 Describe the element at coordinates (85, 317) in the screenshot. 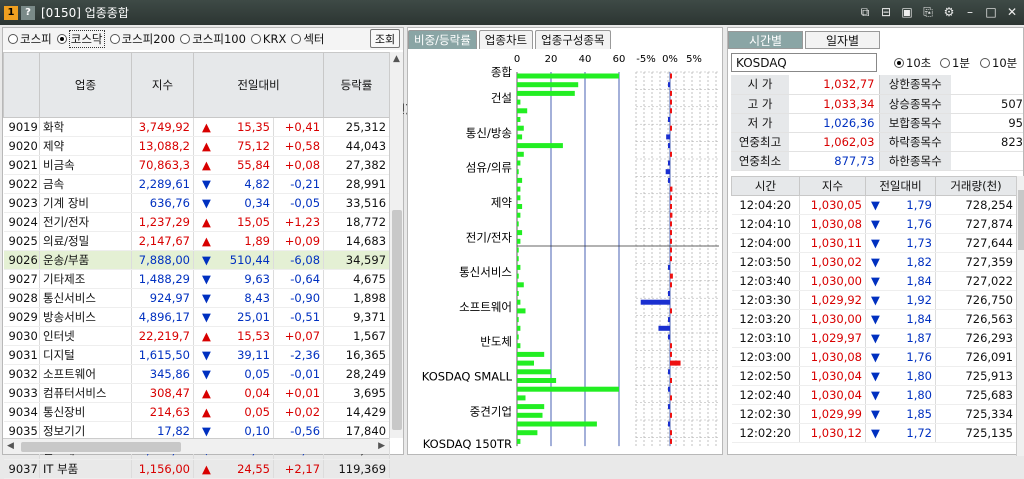

I see `sector-name: 방송서비스` at that location.